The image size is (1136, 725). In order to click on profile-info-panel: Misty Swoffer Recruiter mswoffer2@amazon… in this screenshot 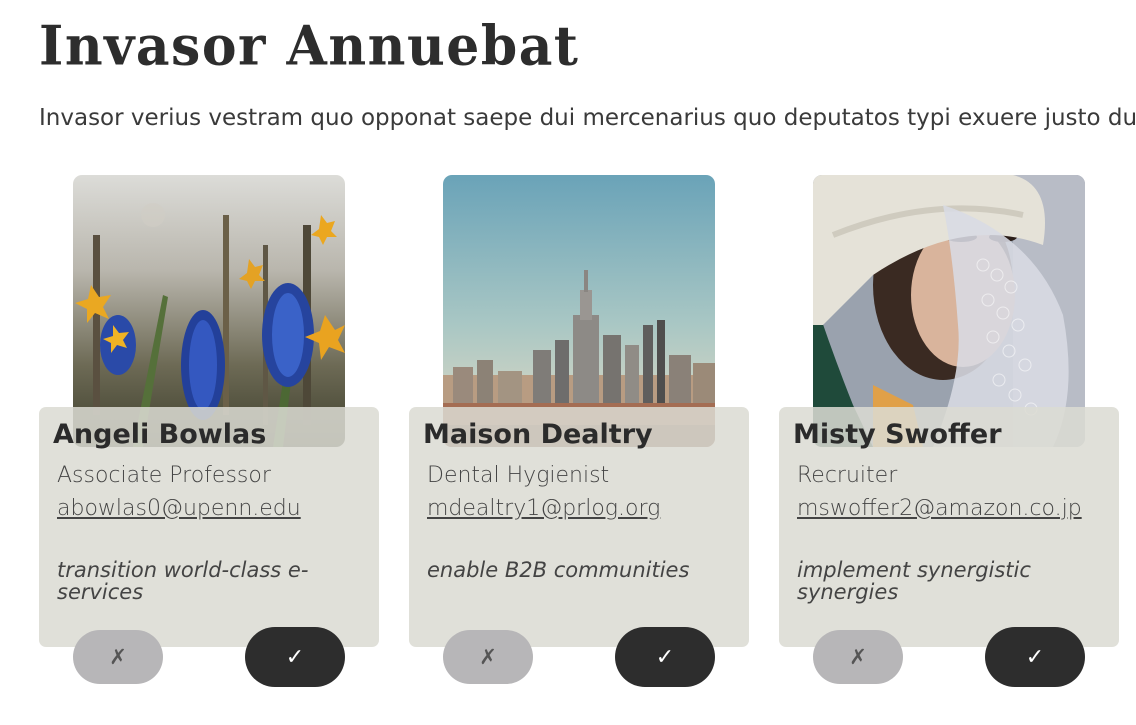, I will do `click(949, 527)`.